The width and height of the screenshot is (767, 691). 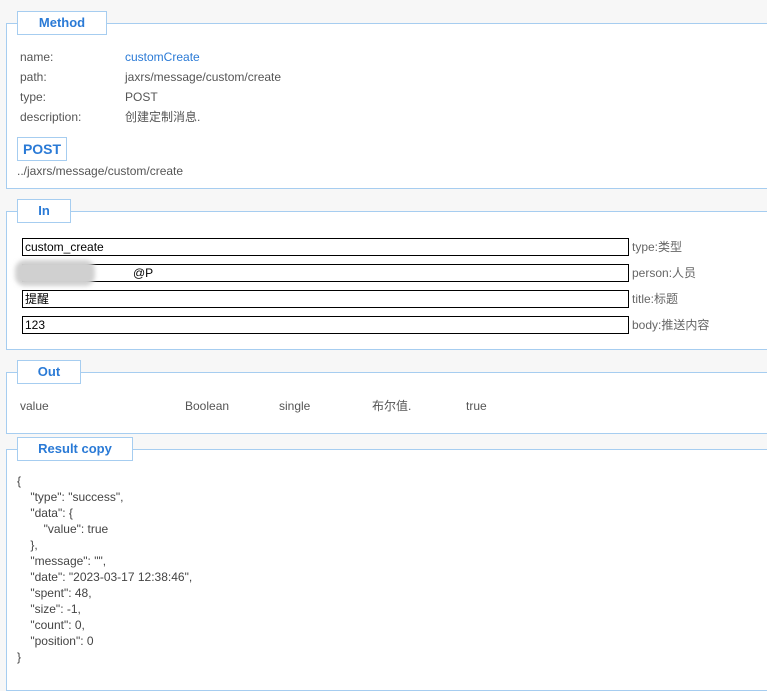 What do you see at coordinates (33, 97) in the screenshot?
I see `key: type:` at bounding box center [33, 97].